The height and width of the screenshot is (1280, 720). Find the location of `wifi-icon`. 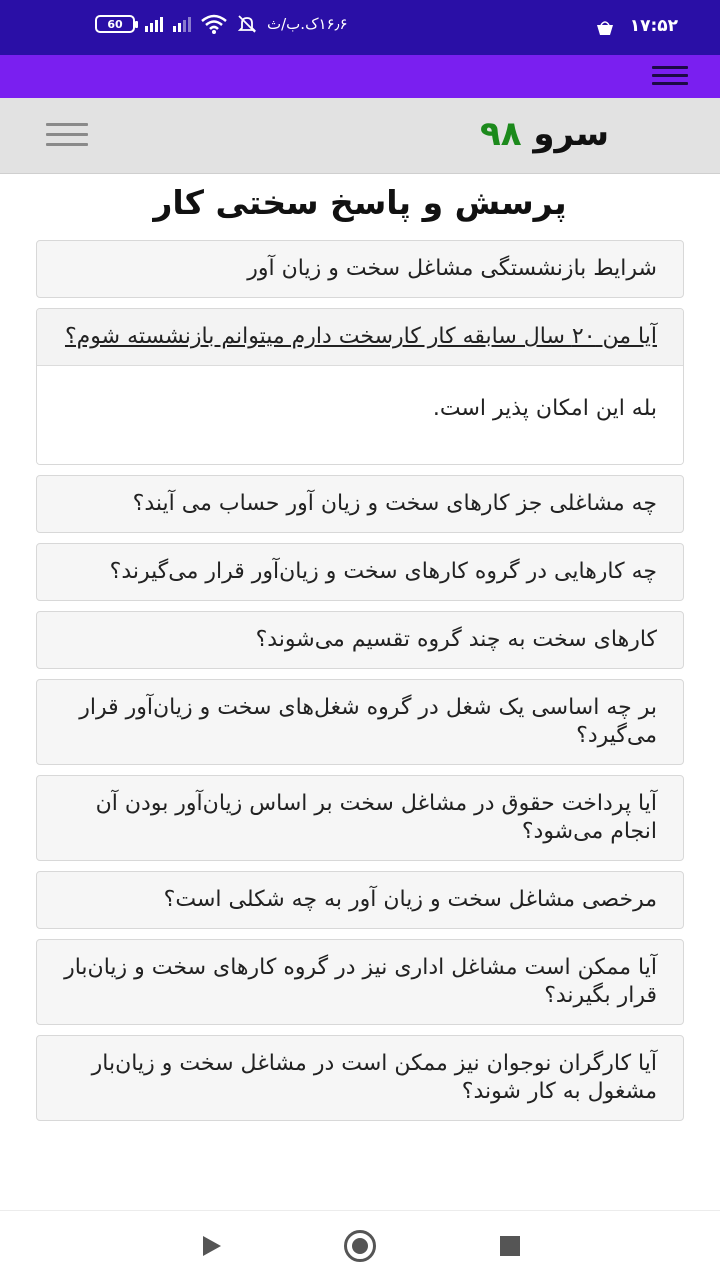

wifi-icon is located at coordinates (214, 24).